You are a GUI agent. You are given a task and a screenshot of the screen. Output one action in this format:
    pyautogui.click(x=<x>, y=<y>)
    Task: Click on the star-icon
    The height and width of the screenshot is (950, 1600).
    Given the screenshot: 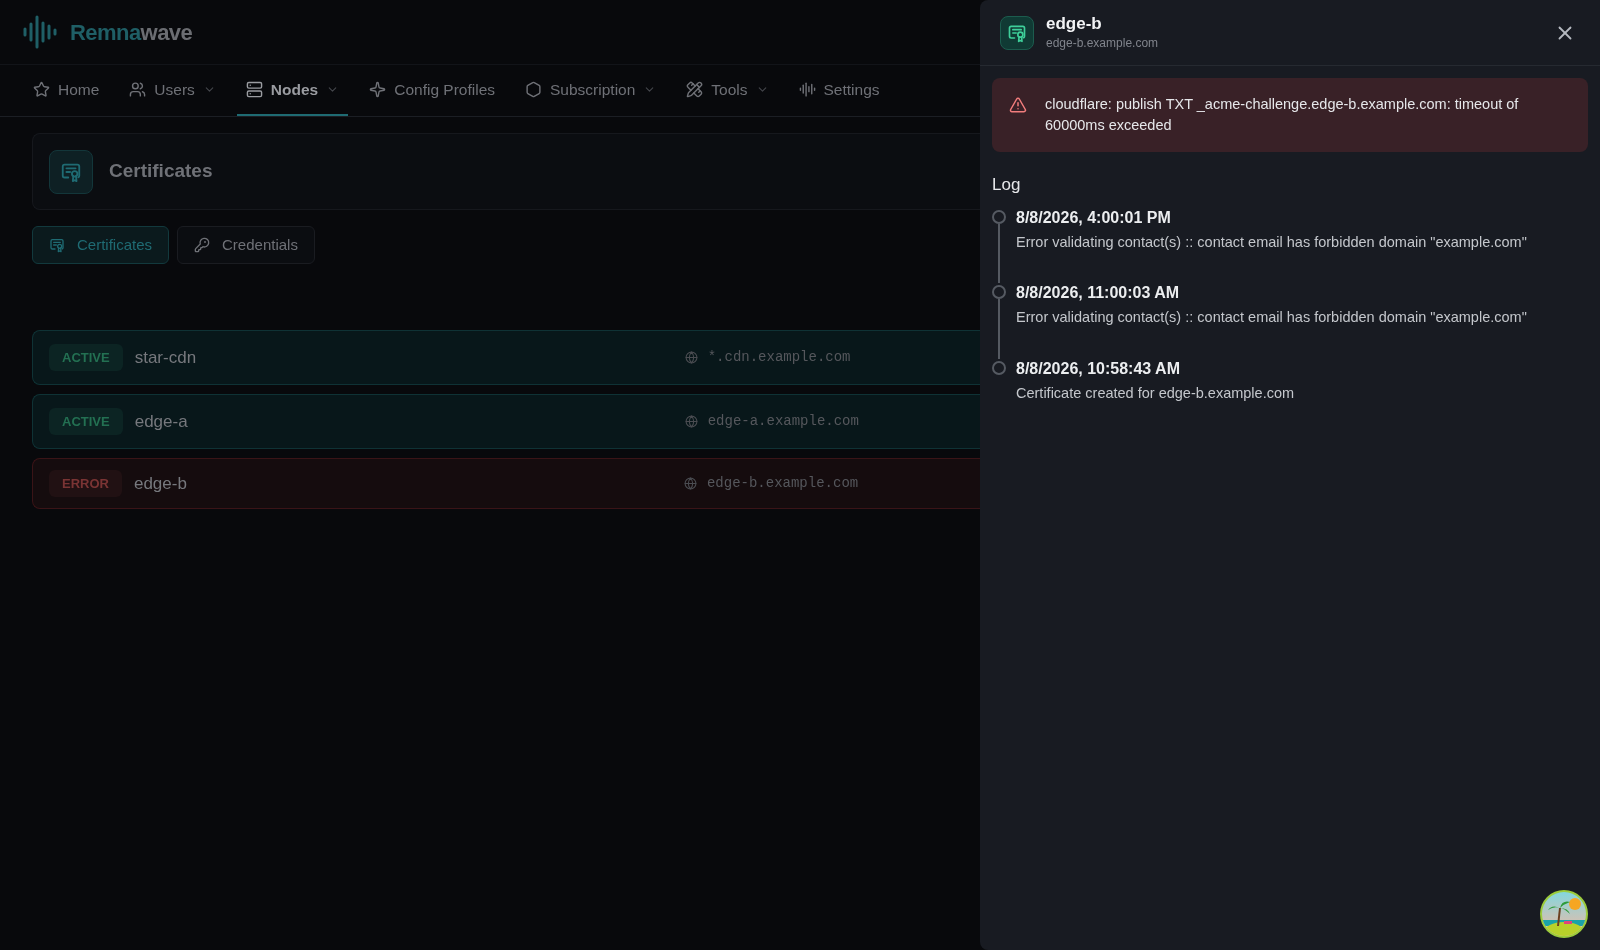 What is the action you would take?
    pyautogui.click(x=41, y=89)
    